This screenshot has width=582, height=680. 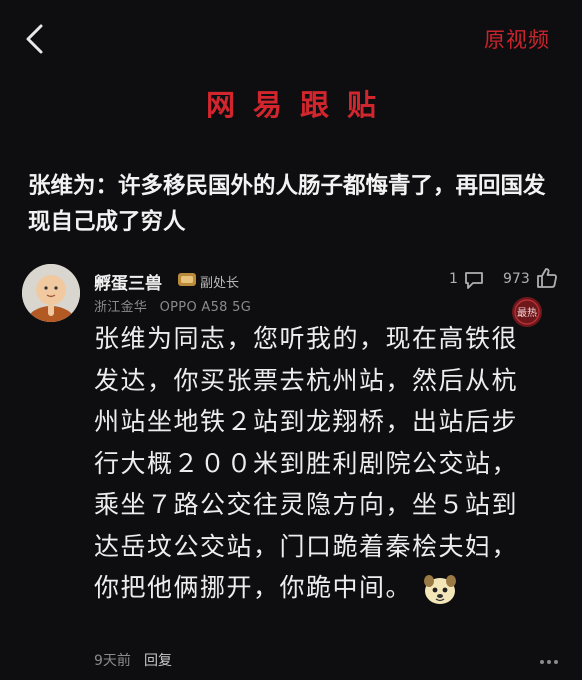 What do you see at coordinates (187, 279) in the screenshot?
I see `rank-badge-icon` at bounding box center [187, 279].